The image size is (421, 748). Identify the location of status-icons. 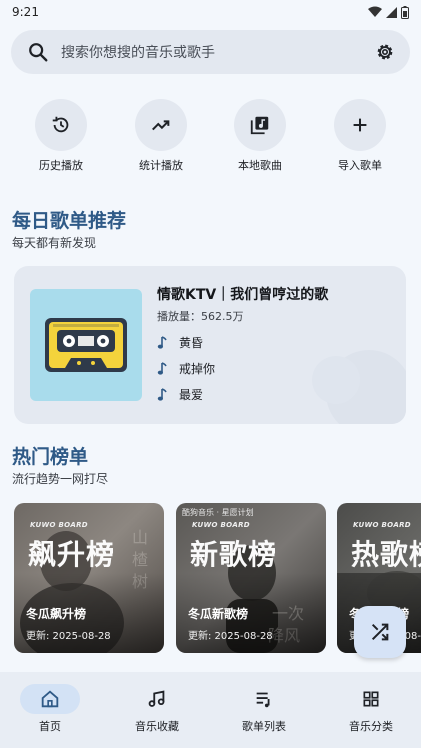
(388, 12).